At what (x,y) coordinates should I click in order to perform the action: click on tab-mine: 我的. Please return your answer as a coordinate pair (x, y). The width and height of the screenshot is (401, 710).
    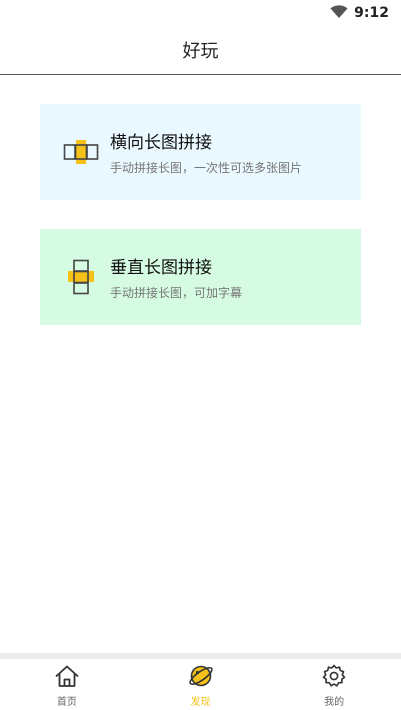
    Looking at the image, I should click on (334, 684).